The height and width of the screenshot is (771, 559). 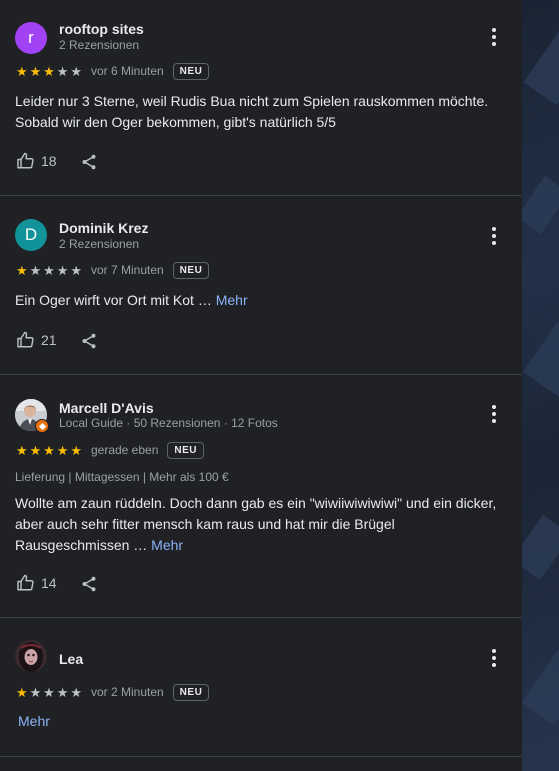 I want to click on avatar, so click(x=31, y=656).